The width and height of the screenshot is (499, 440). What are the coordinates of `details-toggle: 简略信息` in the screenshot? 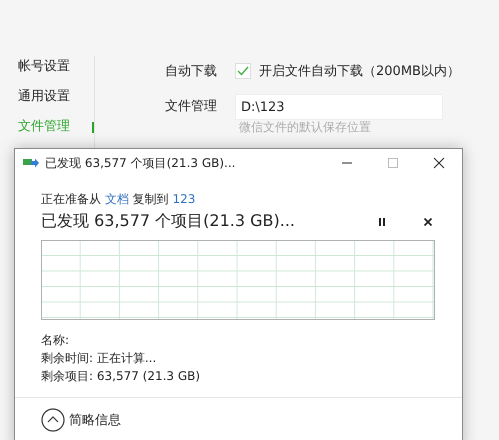 It's located at (81, 420).